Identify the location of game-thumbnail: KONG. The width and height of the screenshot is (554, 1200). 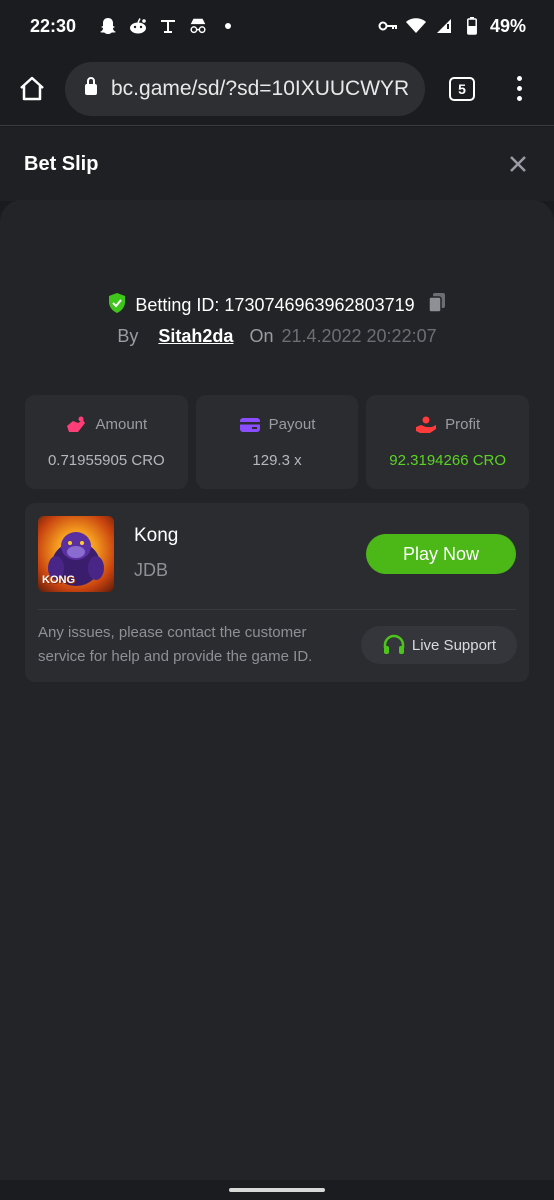
(76, 554).